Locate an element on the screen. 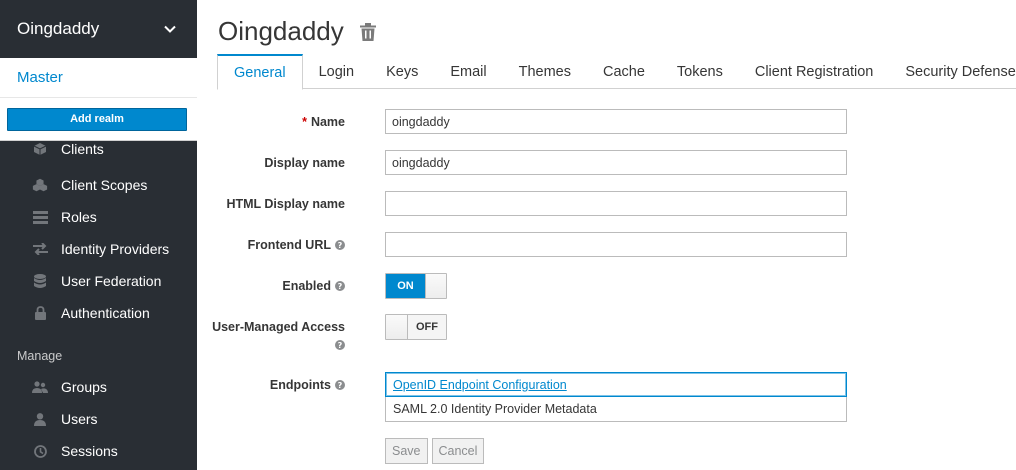 The image size is (1016, 470). sidebar-item-user-federation: User Federation is located at coordinates (98, 281).